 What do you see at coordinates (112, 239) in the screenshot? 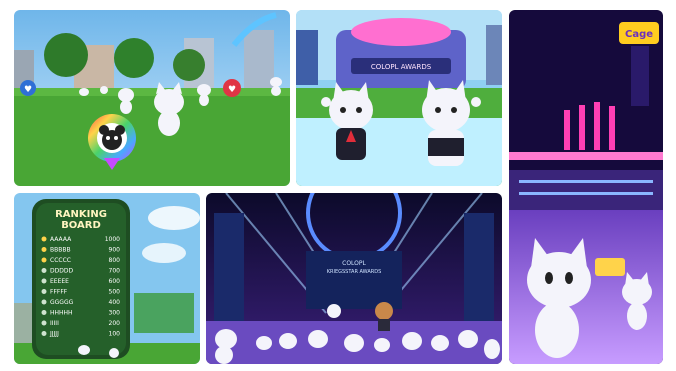
I see `rank-score: 1000` at bounding box center [112, 239].